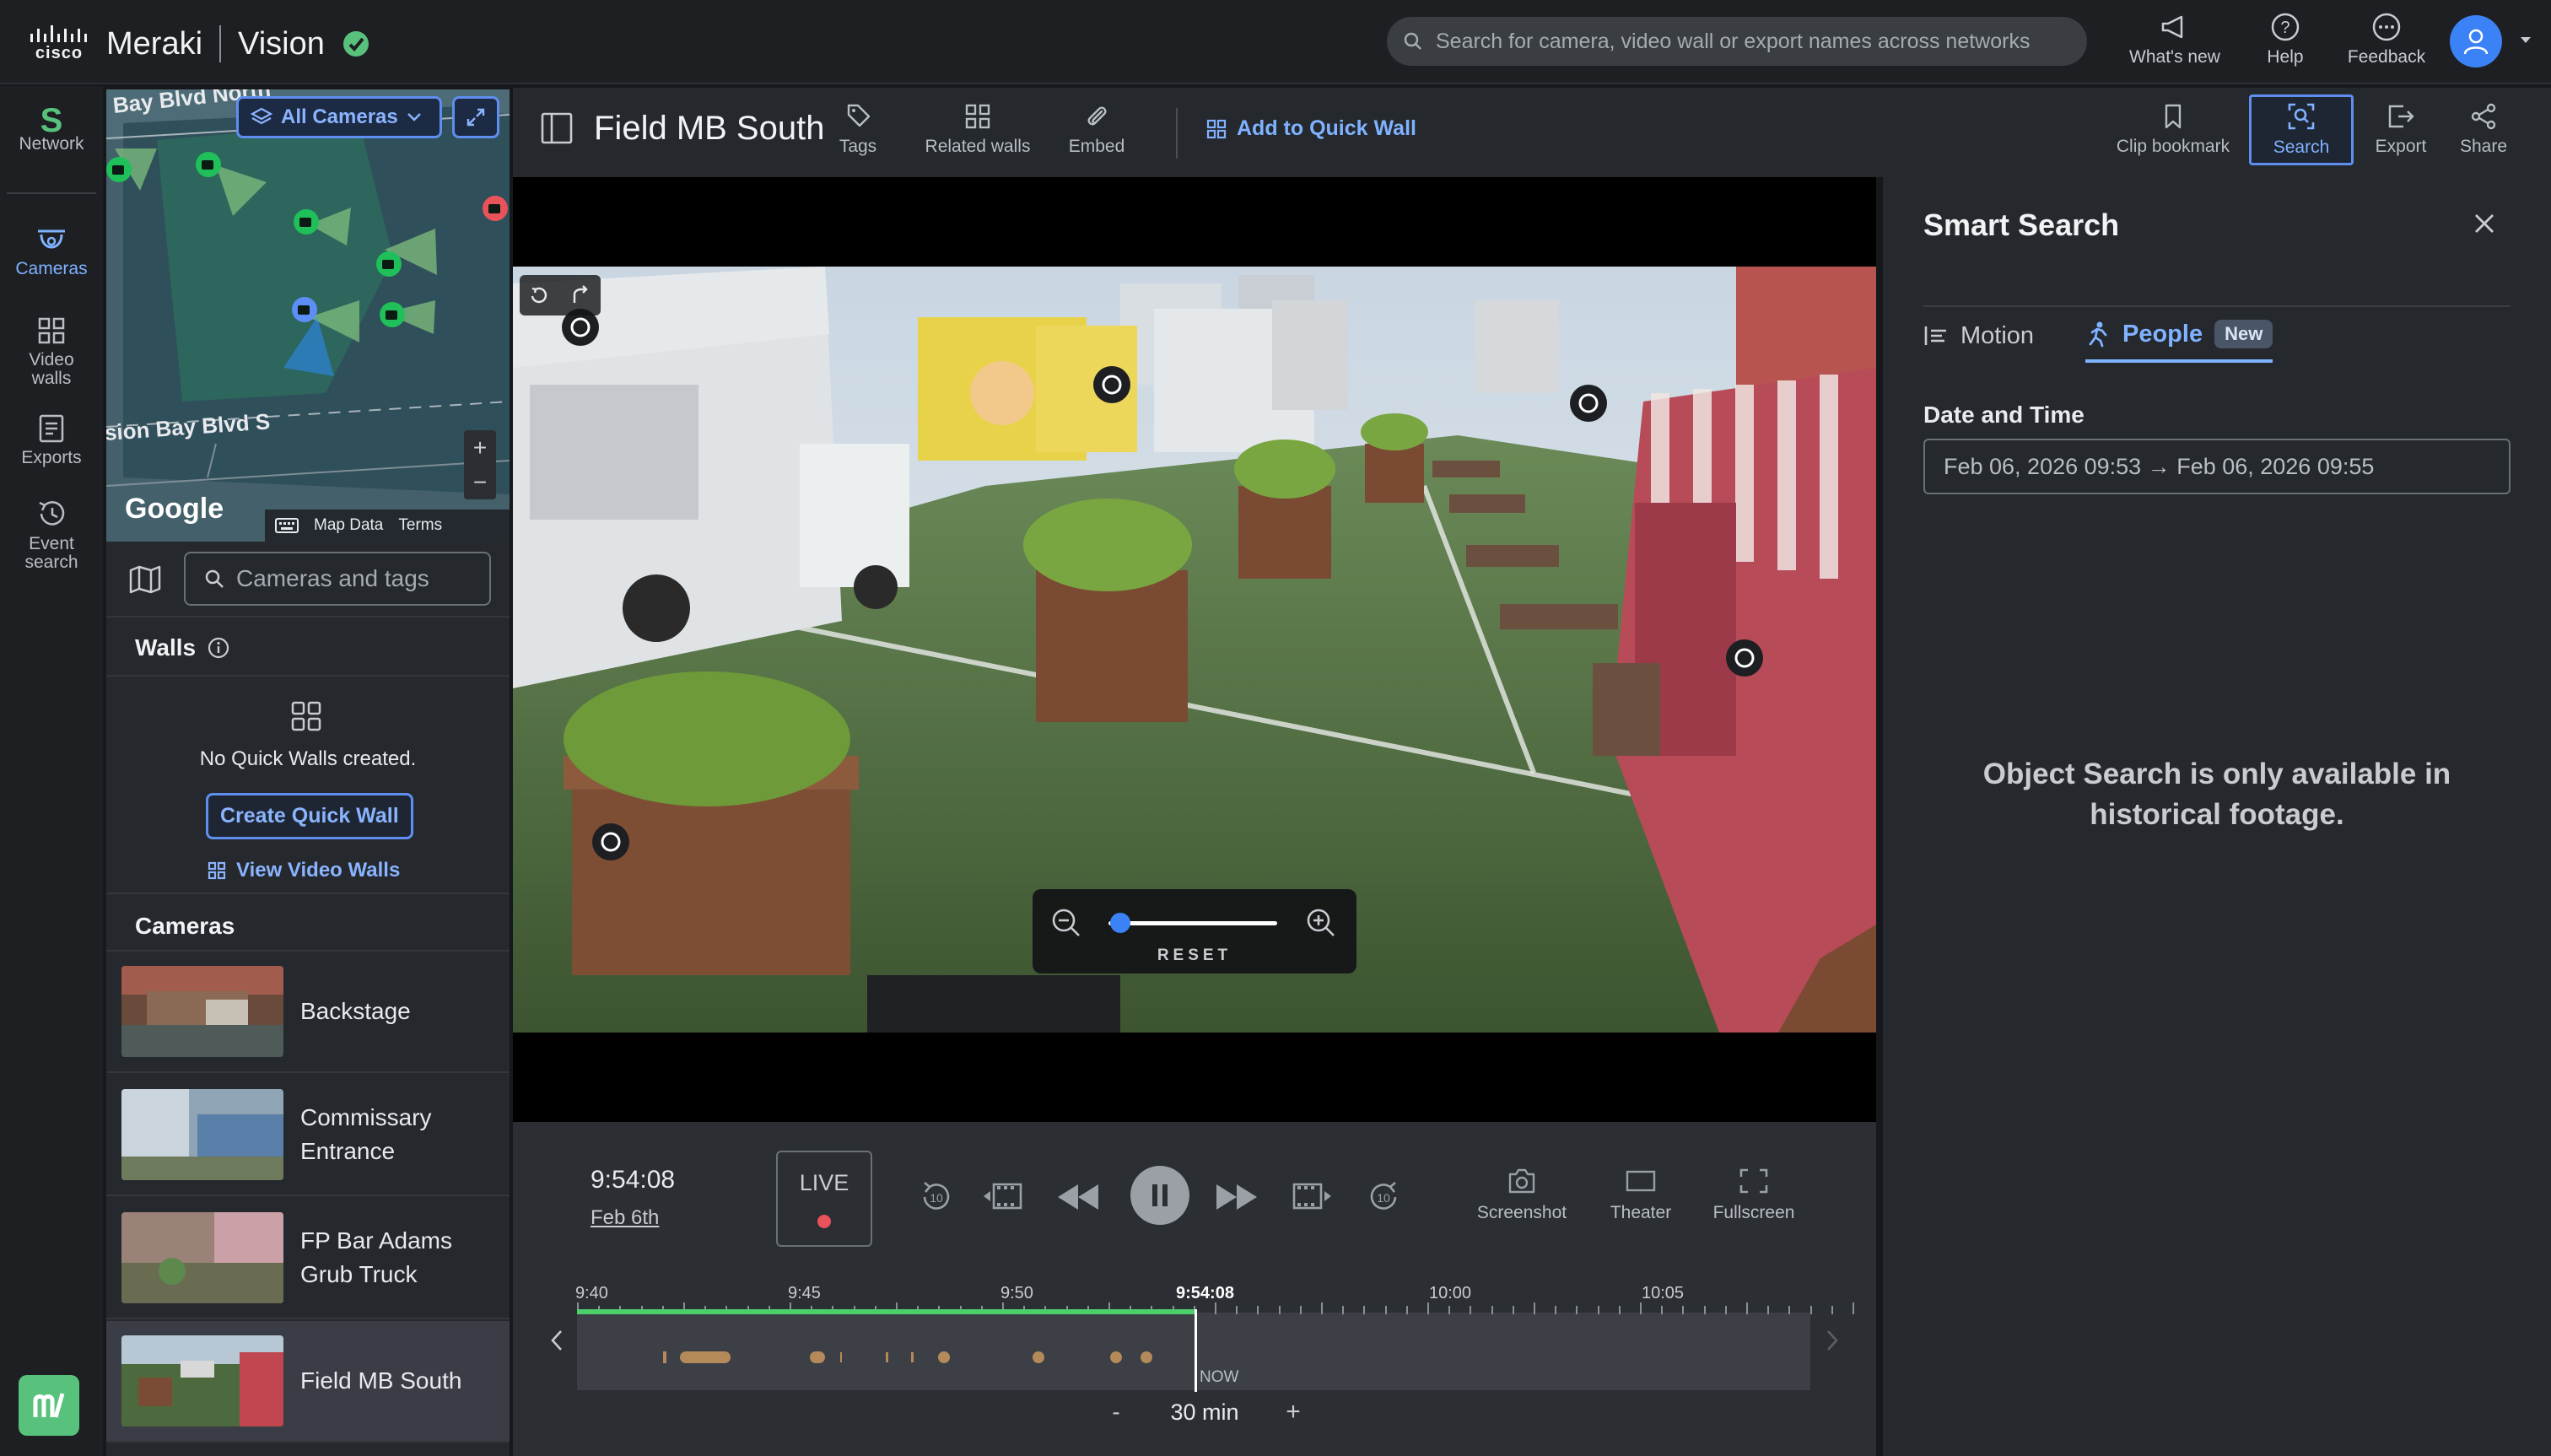 The image size is (2551, 1456). I want to click on create-quick-wall-button: Create Quick Wall, so click(309, 816).